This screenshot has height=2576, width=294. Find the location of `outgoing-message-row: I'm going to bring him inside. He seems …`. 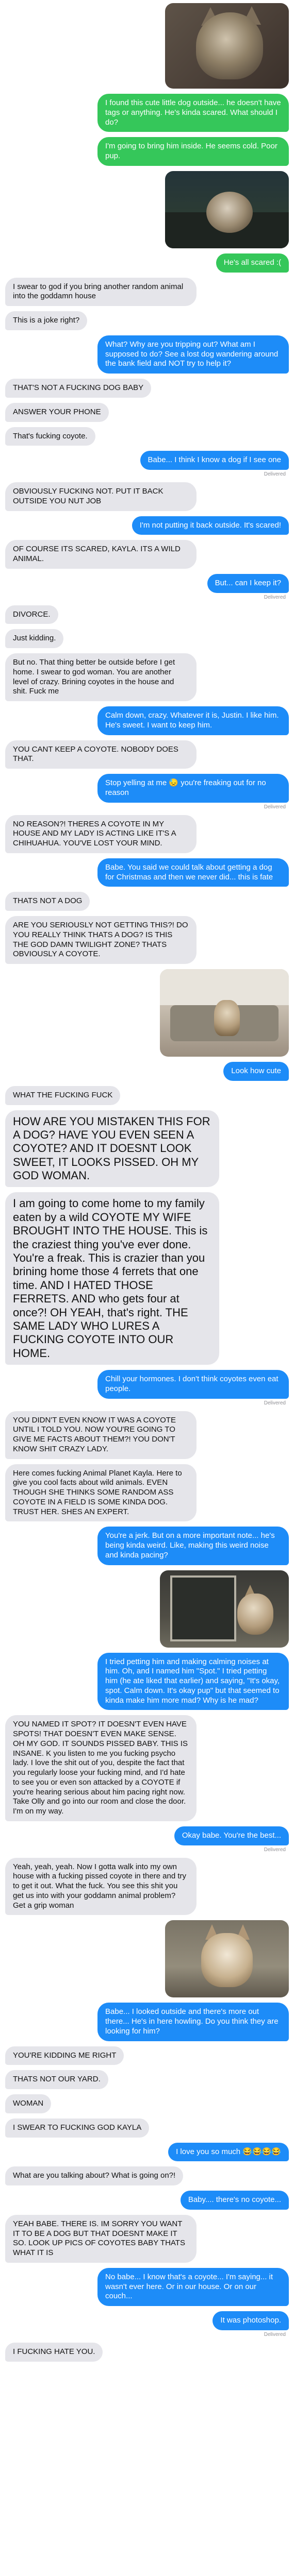

outgoing-message-row: I'm going to bring him inside. He seems … is located at coordinates (147, 151).